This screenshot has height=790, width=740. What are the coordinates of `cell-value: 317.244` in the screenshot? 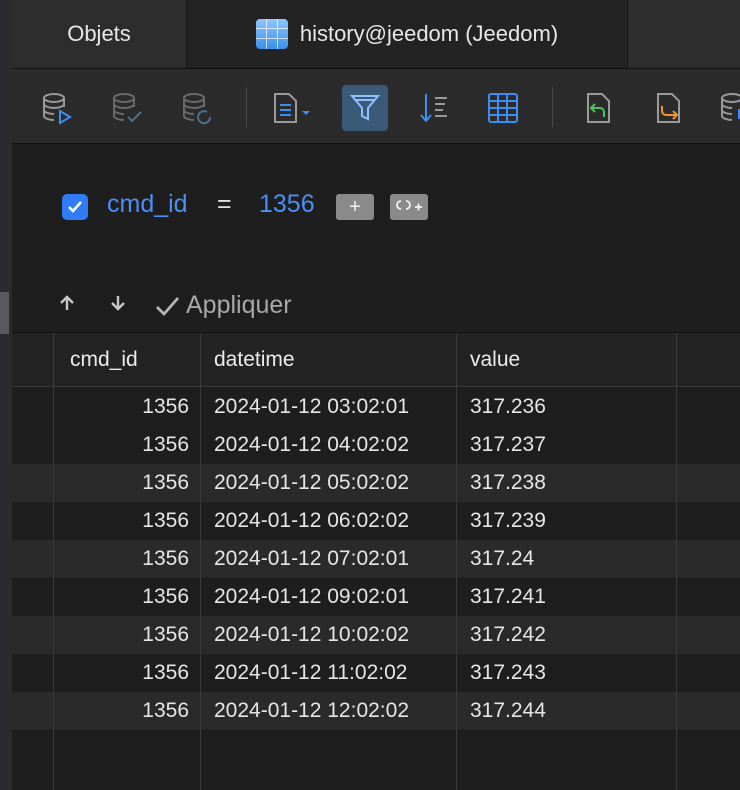 It's located at (508, 711).